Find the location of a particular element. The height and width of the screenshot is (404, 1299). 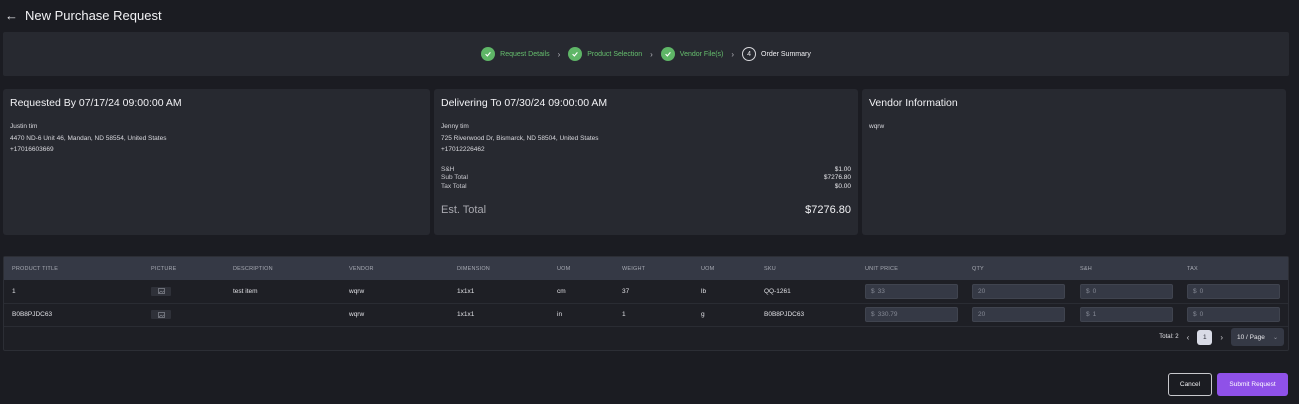

column-header: VENDOR is located at coordinates (361, 268).